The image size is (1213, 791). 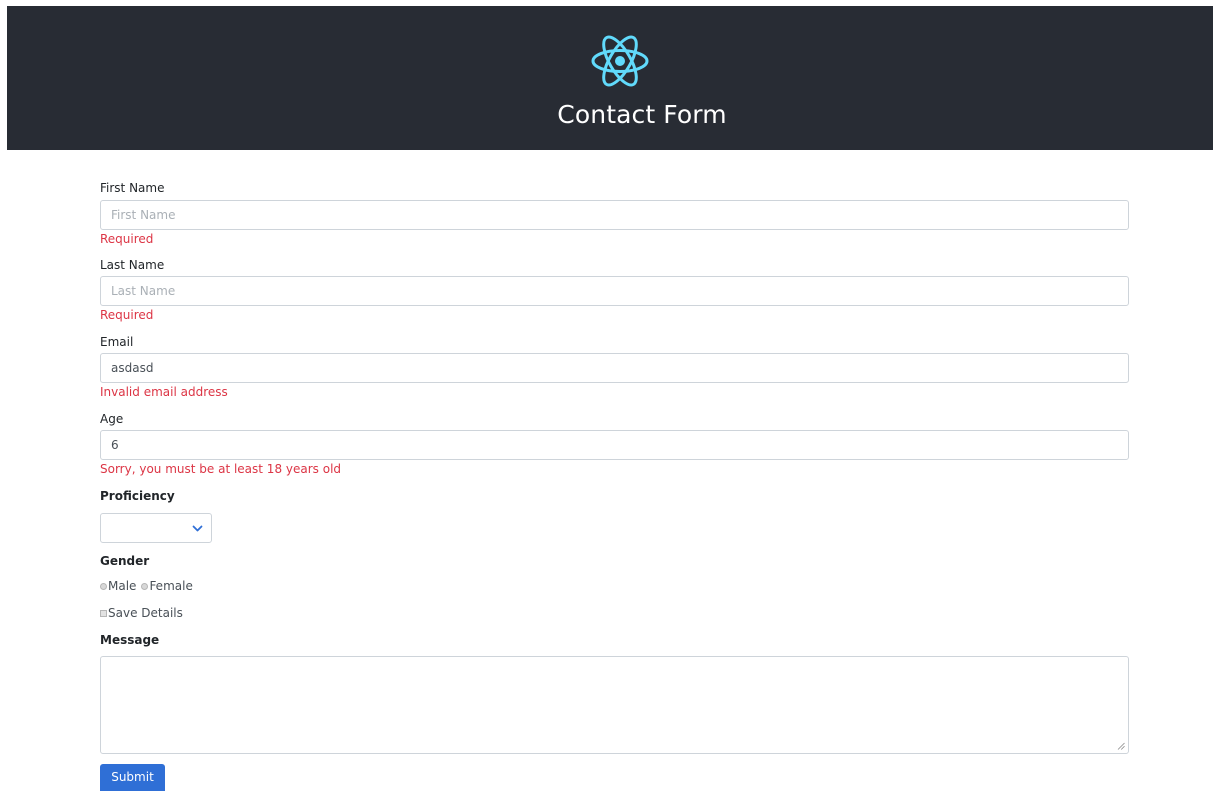 I want to click on first-name-label: First Name, so click(x=132, y=188).